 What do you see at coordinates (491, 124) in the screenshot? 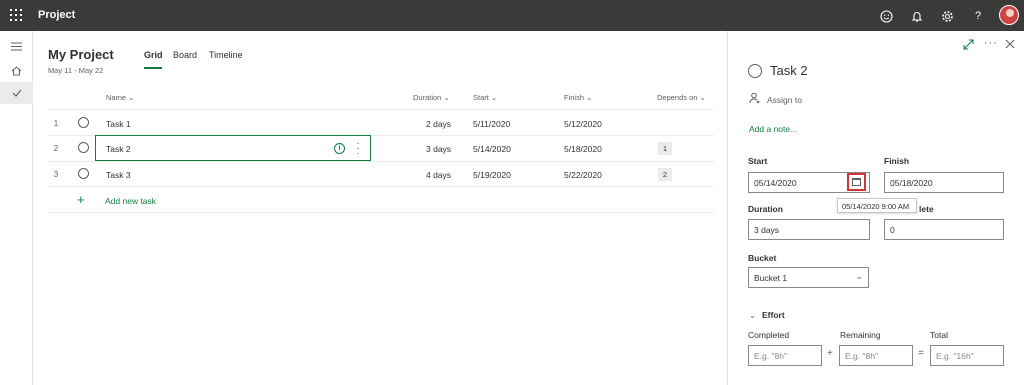
I see `task-start: 5/11/2020` at bounding box center [491, 124].